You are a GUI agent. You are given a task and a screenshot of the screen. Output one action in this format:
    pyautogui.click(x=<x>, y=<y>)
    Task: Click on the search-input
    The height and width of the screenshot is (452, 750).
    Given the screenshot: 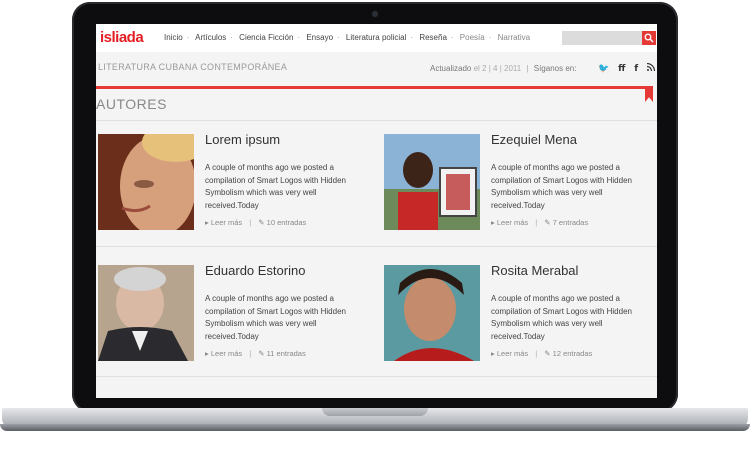 What is the action you would take?
    pyautogui.click(x=602, y=38)
    